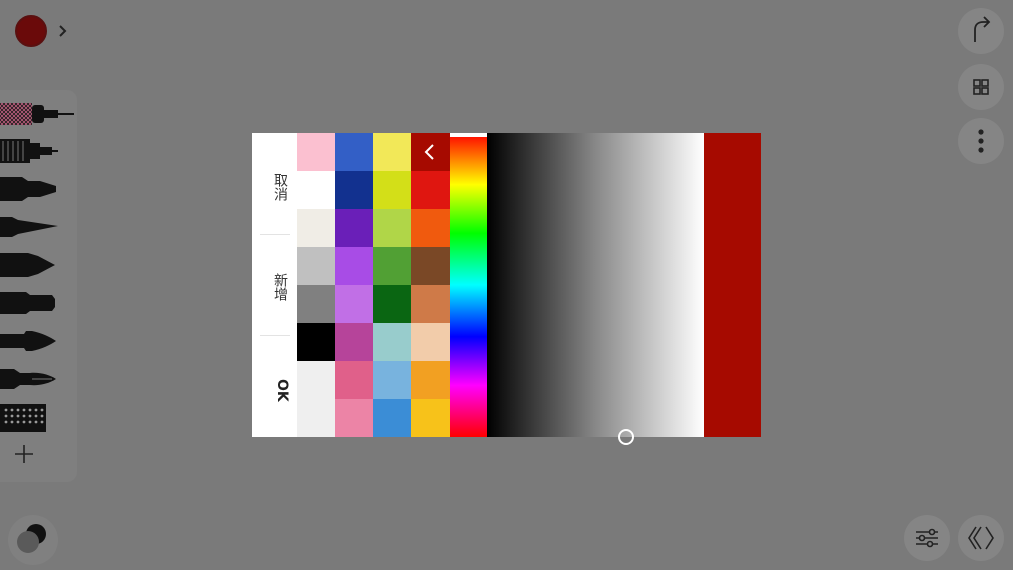  I want to click on brush-fountain-pen, so click(38, 379).